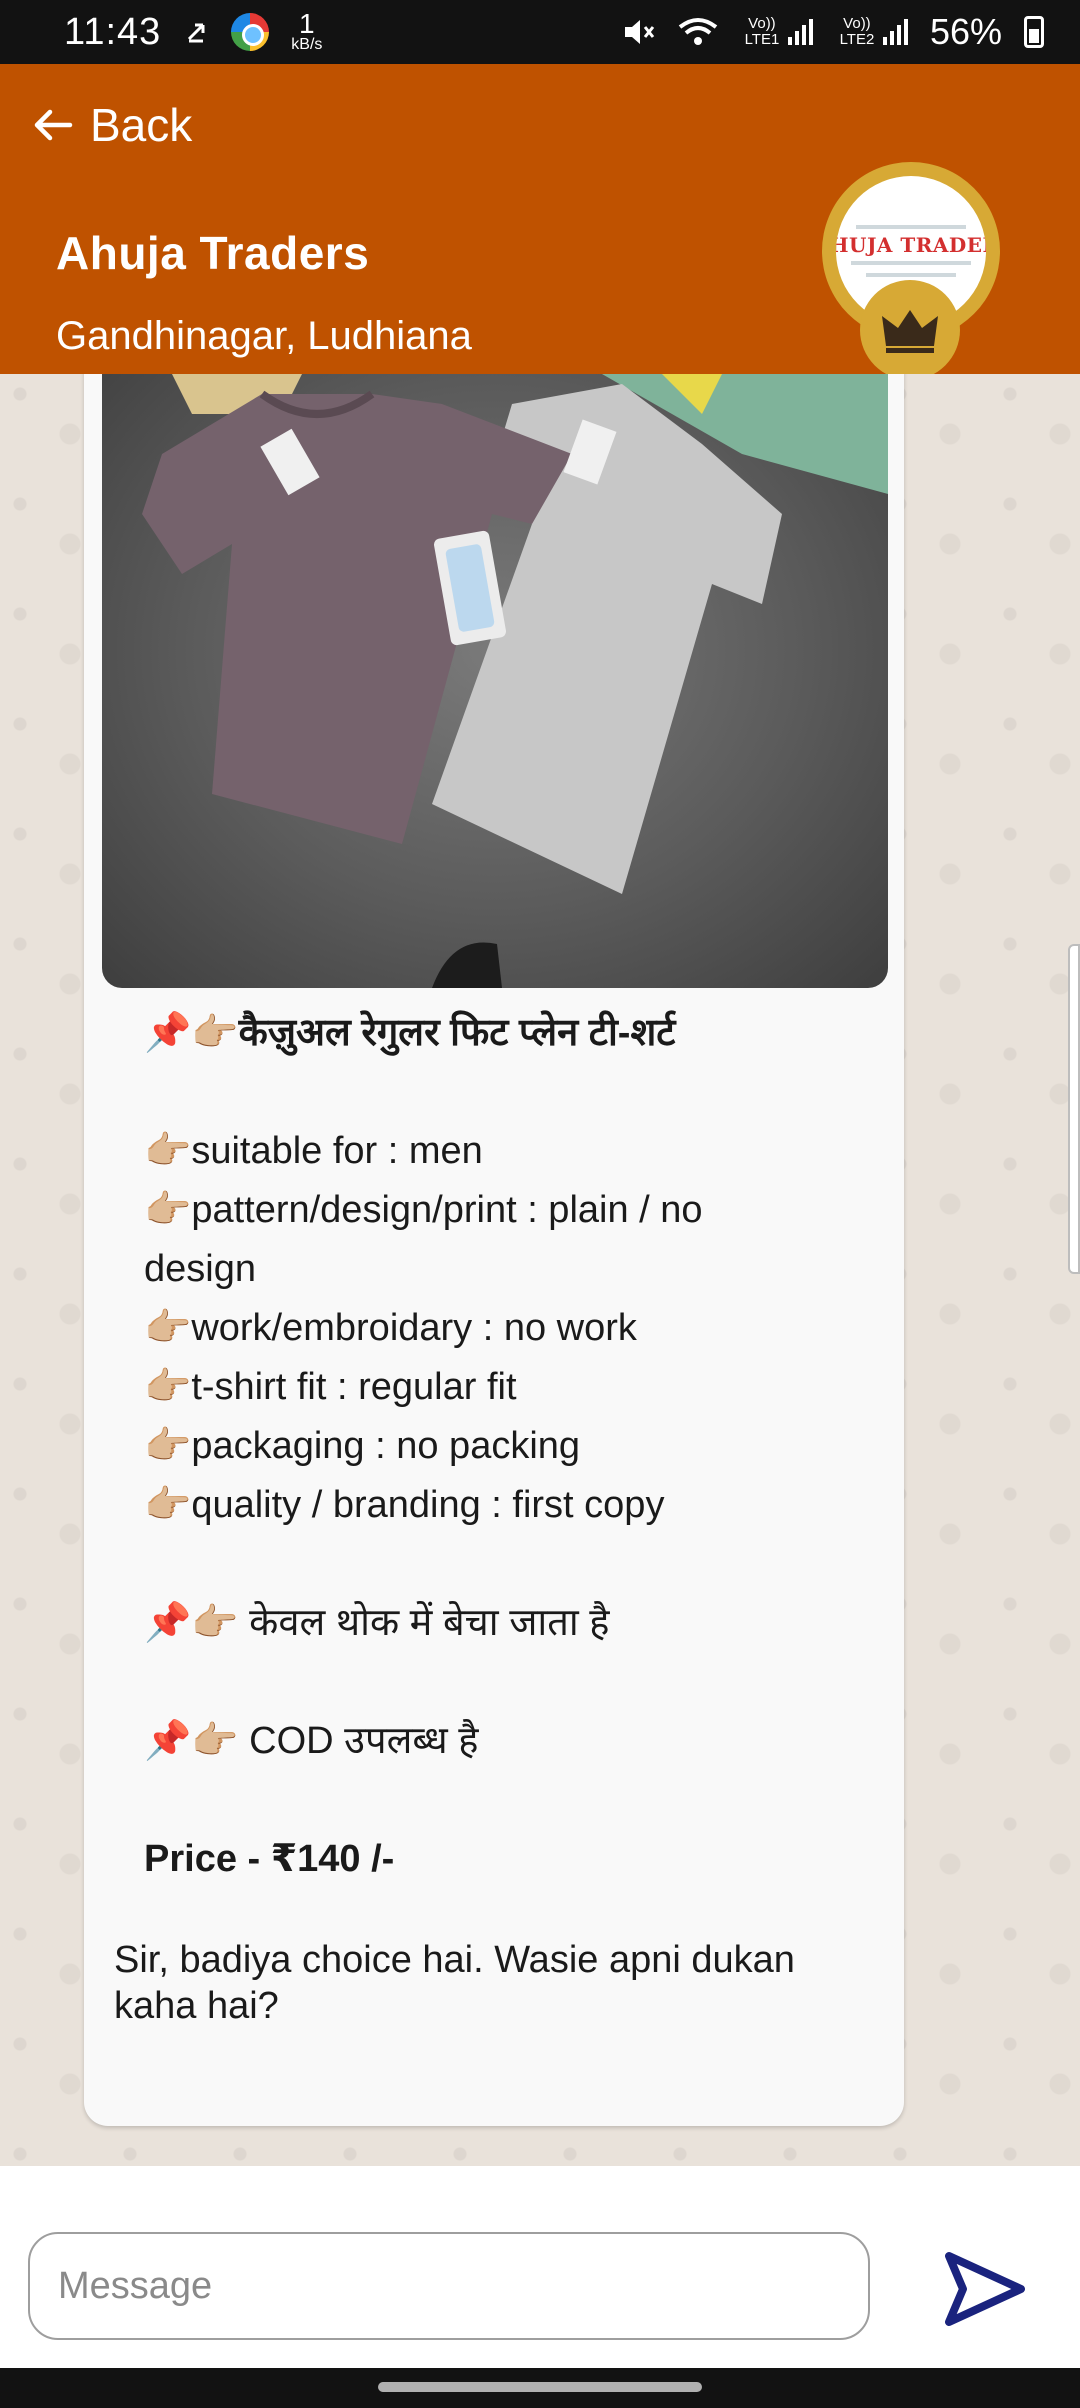 Image resolution: width=1080 pixels, height=2408 pixels. Describe the element at coordinates (1034, 32) in the screenshot. I see `battery-icon` at that location.